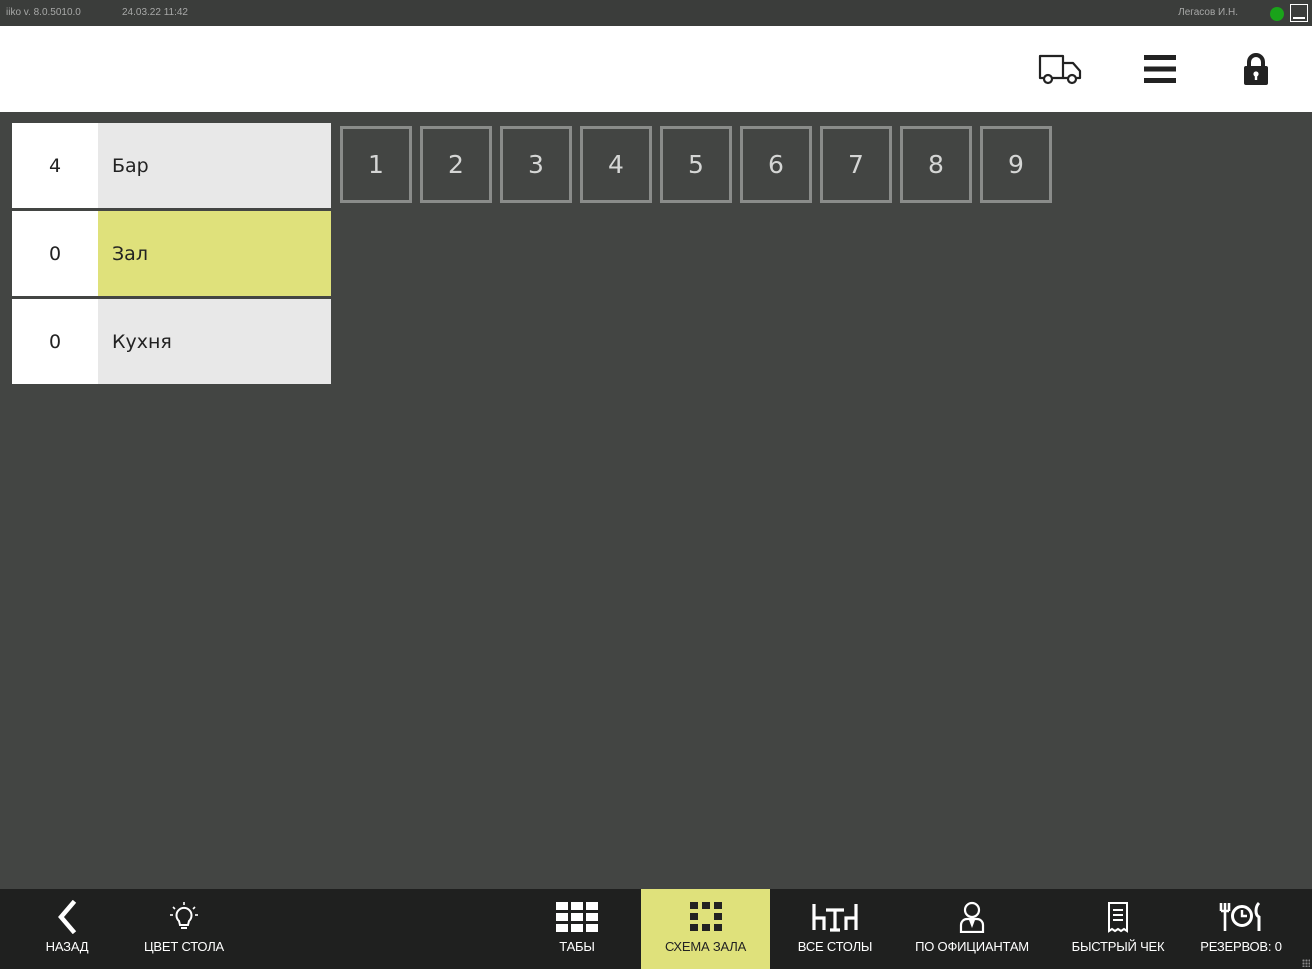 Image resolution: width=1312 pixels, height=969 pixels. What do you see at coordinates (1240, 916) in the screenshot?
I see `reservation-clock-icon` at bounding box center [1240, 916].